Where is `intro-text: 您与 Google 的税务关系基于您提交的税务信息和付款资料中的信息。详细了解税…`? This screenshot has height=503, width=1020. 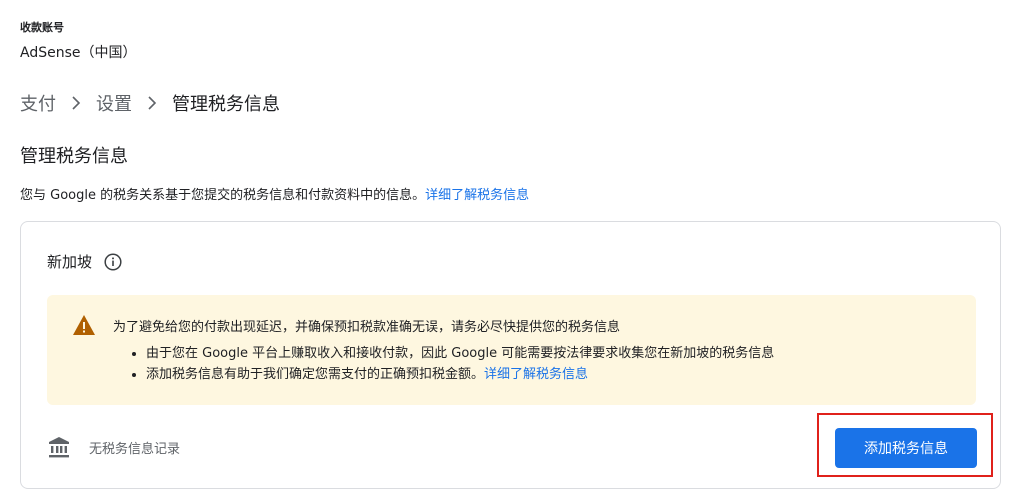
intro-text: 您与 Google 的税务关系基于您提交的税务信息和付款资料中的信息。详细了解税… is located at coordinates (274, 193).